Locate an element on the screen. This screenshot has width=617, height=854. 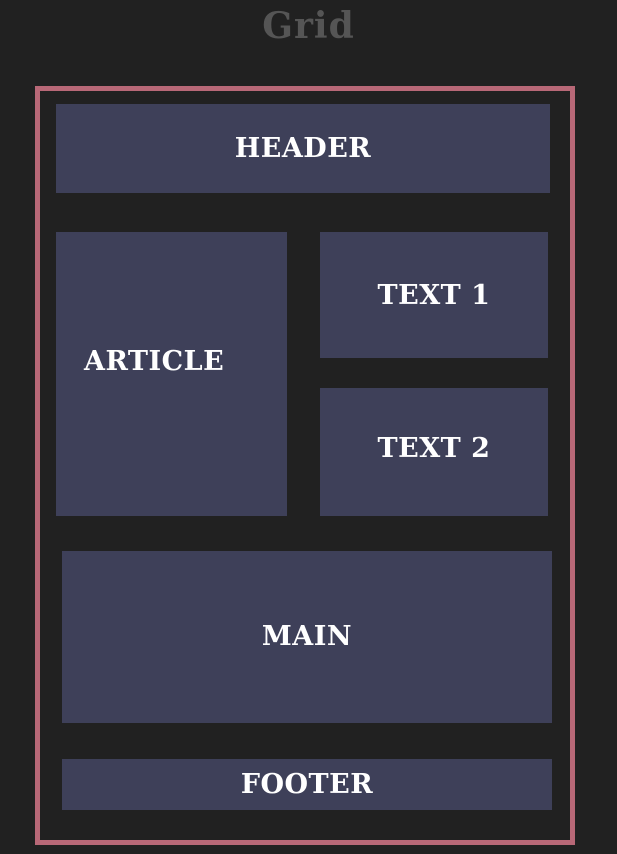
main-label: MAIN is located at coordinates (307, 636).